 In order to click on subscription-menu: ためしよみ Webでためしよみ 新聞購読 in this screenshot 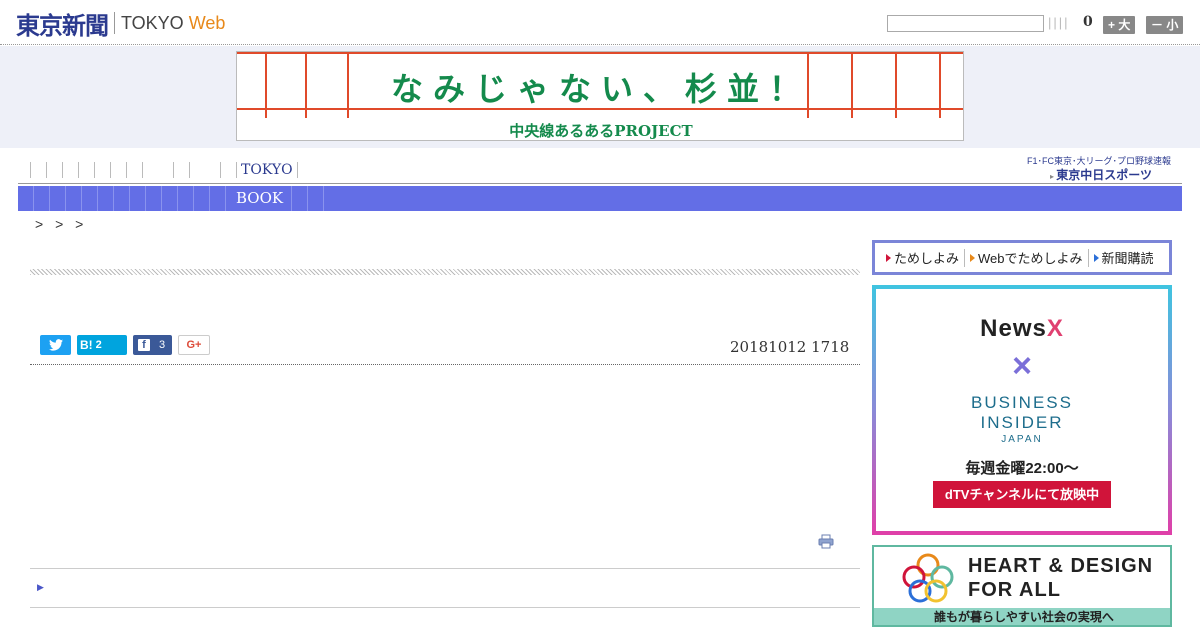, I will do `click(1022, 257)`.